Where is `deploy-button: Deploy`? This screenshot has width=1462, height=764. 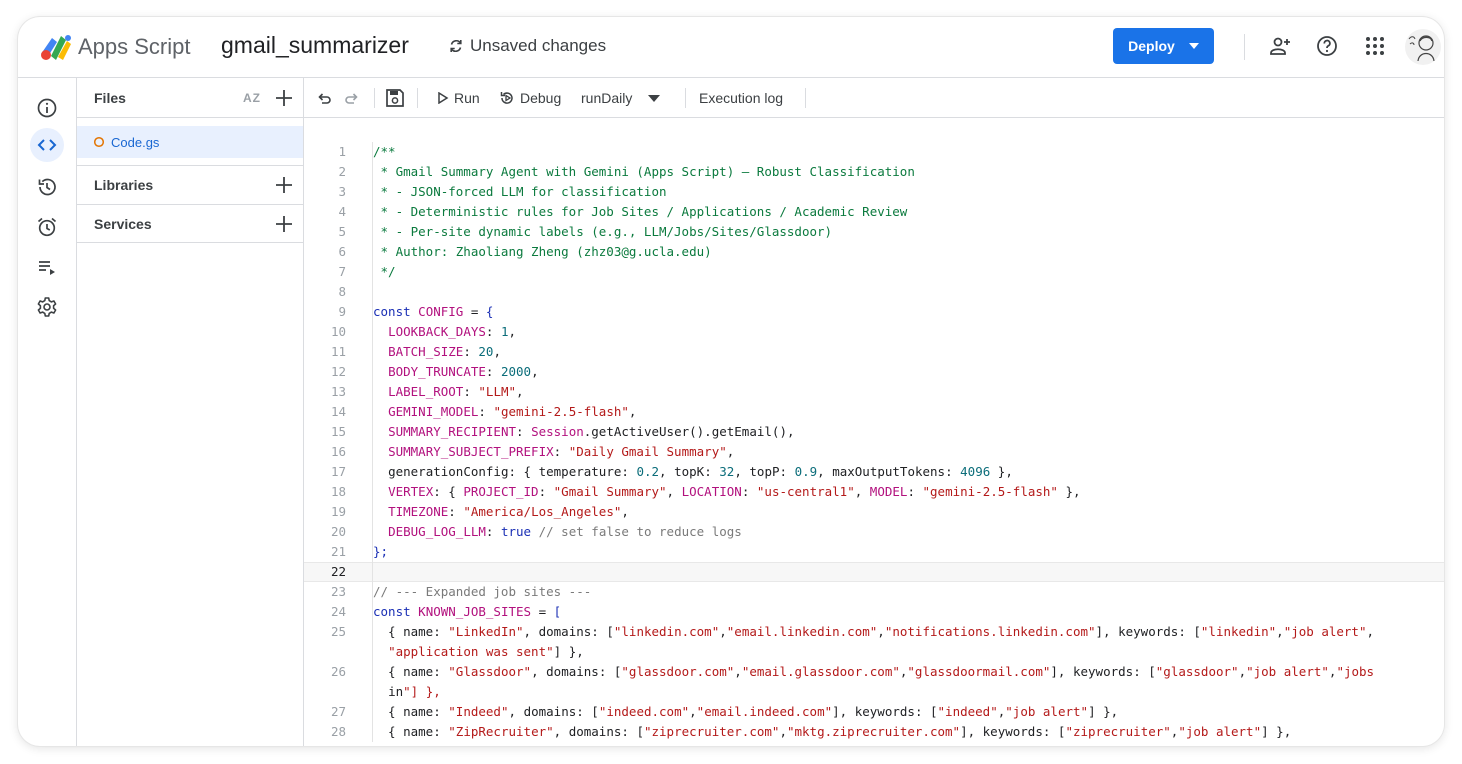 deploy-button: Deploy is located at coordinates (1163, 46).